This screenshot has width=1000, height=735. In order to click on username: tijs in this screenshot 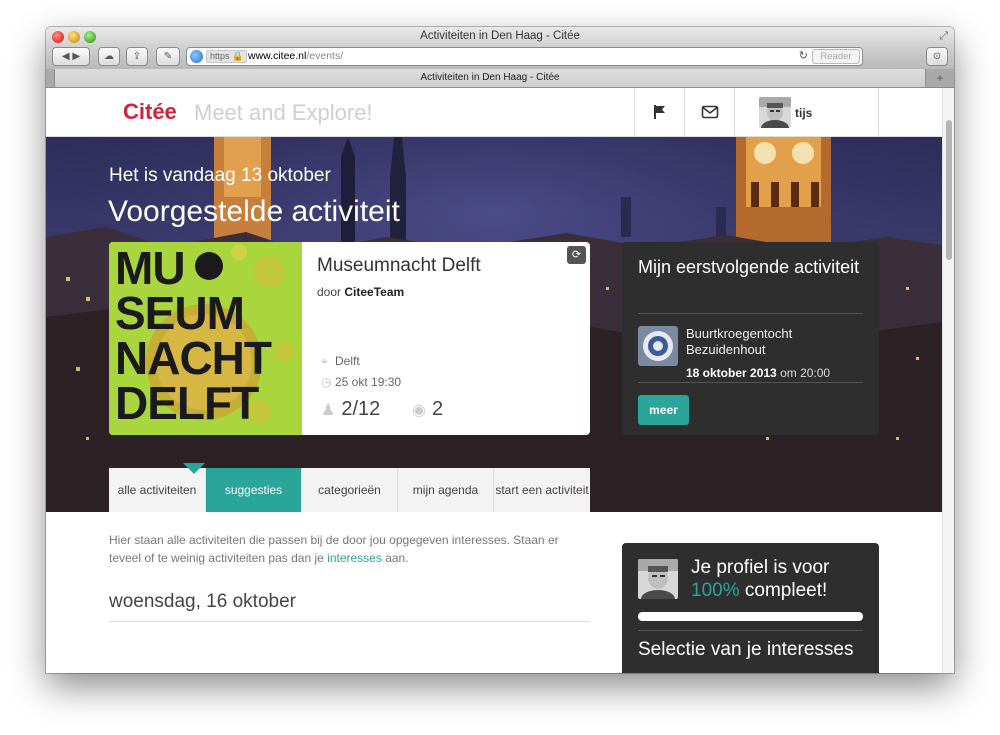, I will do `click(804, 113)`.